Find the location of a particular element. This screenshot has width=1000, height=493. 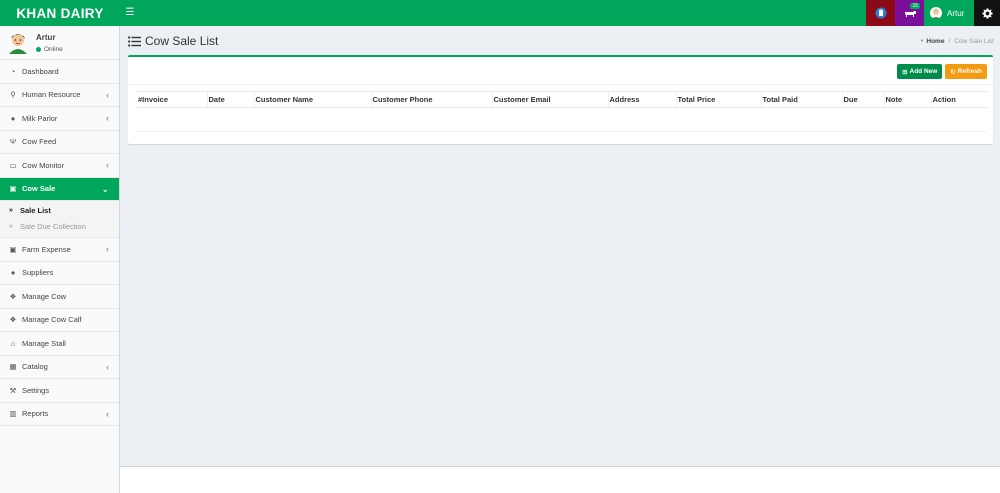

refresh-button: ↻ Refresh is located at coordinates (966, 71).